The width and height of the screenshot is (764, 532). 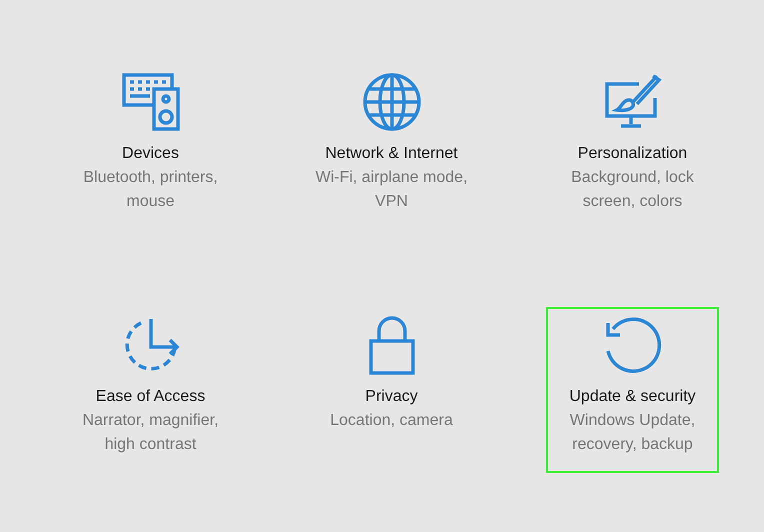 I want to click on category-title: Personalization, so click(x=633, y=154).